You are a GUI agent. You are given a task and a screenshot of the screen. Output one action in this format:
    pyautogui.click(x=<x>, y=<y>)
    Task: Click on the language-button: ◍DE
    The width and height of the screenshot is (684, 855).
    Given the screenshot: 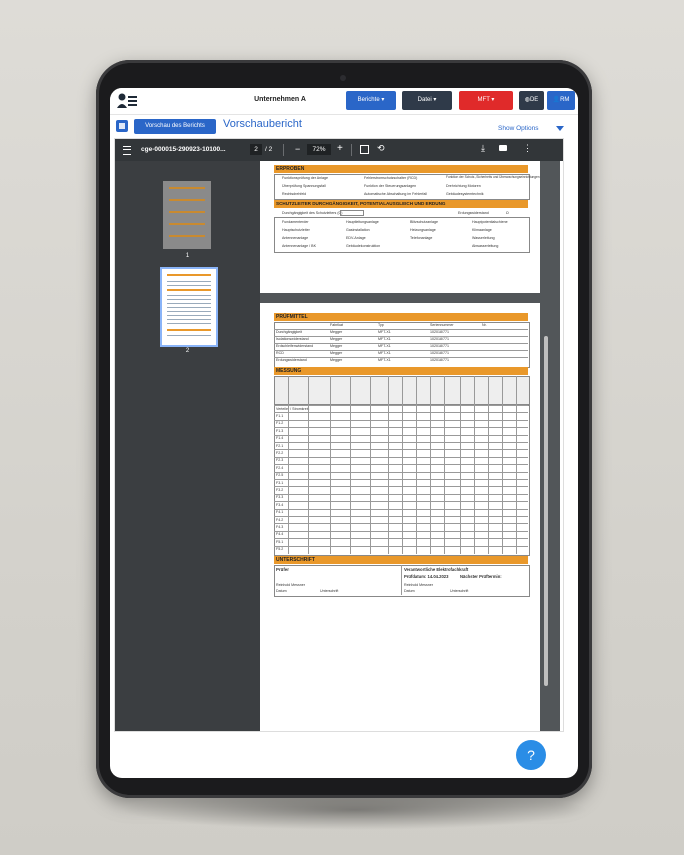 What is the action you would take?
    pyautogui.click(x=531, y=100)
    